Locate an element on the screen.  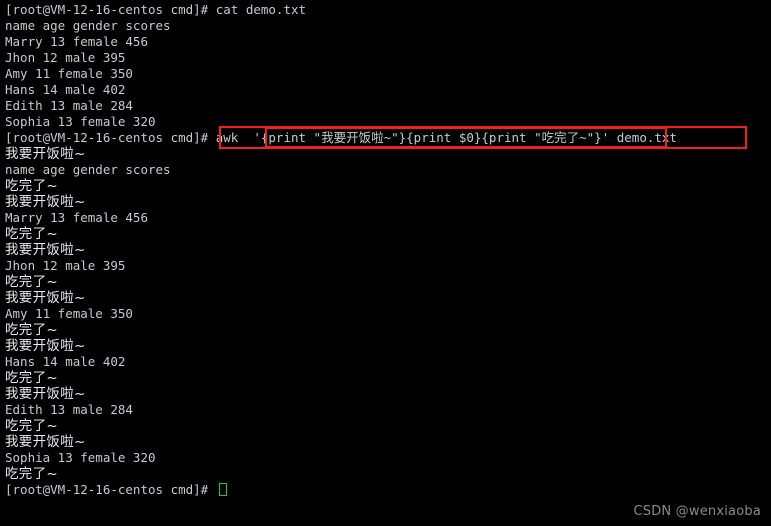
watermark: CSDN @wenxiaoba is located at coordinates (697, 511).